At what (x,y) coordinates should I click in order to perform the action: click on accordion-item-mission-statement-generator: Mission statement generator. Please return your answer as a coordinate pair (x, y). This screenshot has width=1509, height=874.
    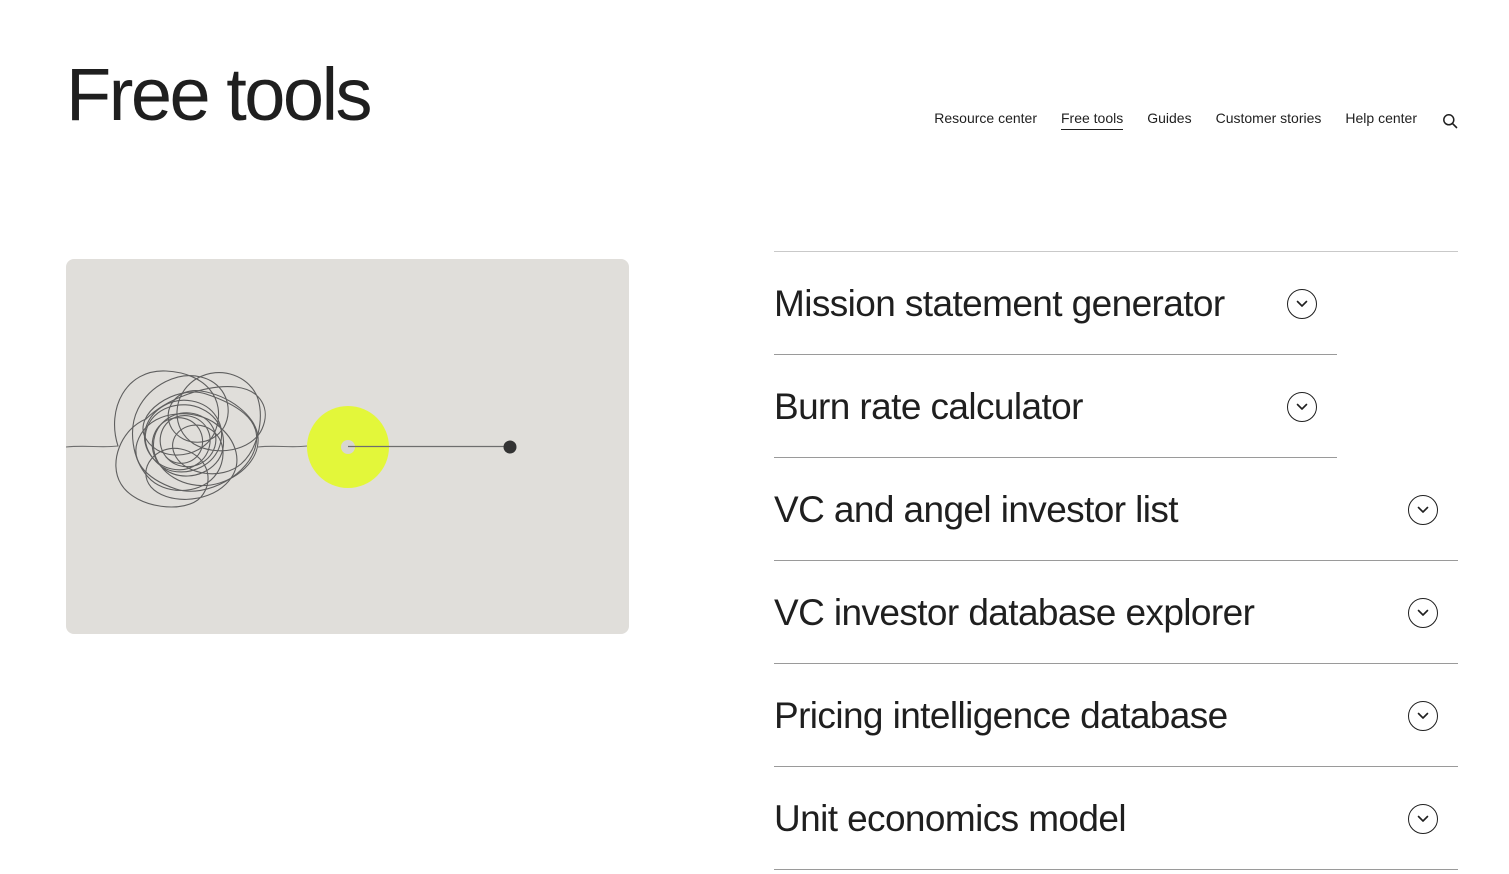
    Looking at the image, I should click on (1116, 303).